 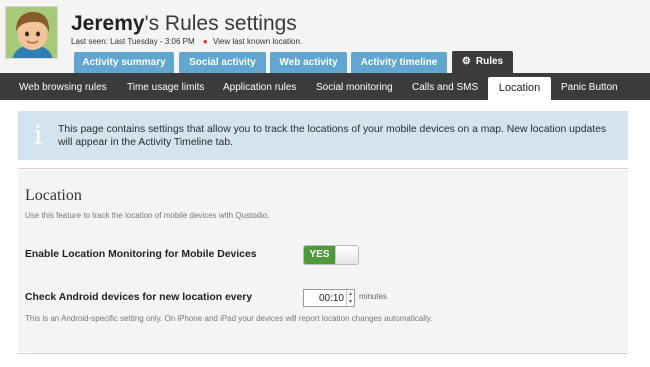 What do you see at coordinates (165, 86) in the screenshot?
I see `subtab-time-usage-limits: Time usage limits` at bounding box center [165, 86].